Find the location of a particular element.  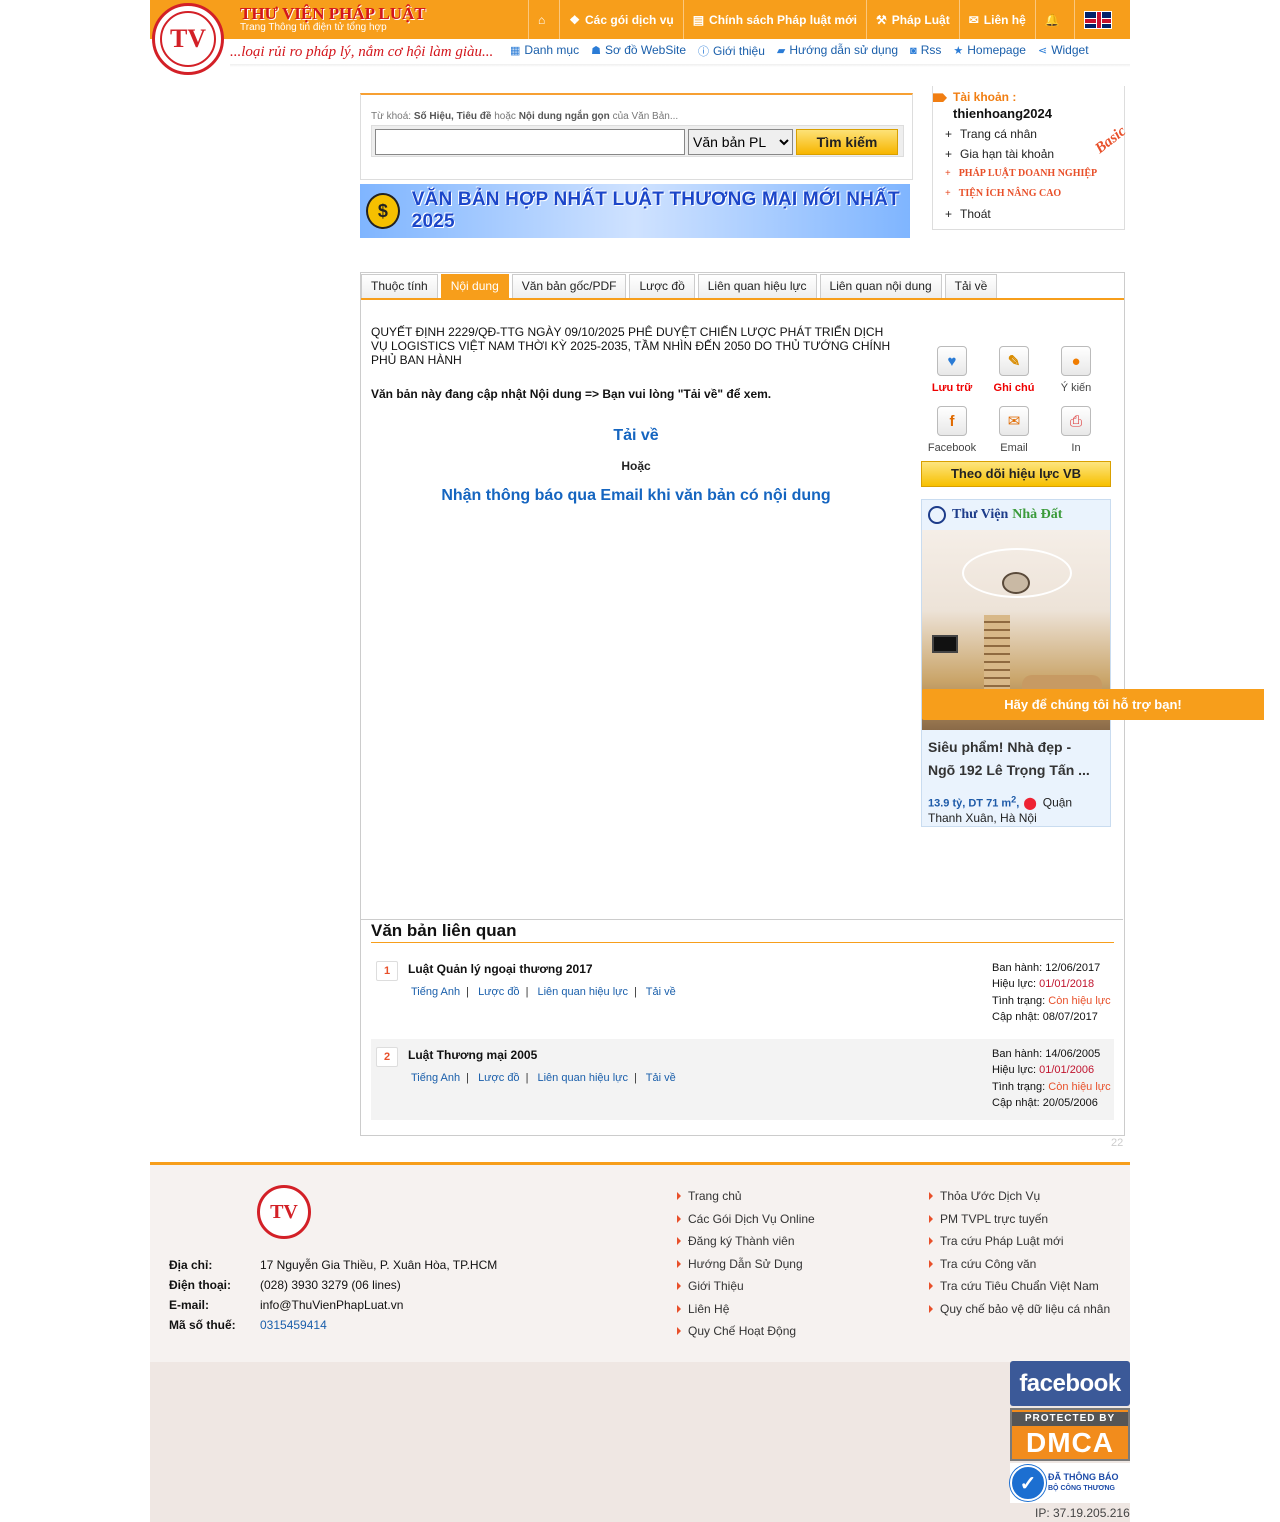

site-subtitle: Trang Thông tin điện tử tổng hợp is located at coordinates (313, 27).